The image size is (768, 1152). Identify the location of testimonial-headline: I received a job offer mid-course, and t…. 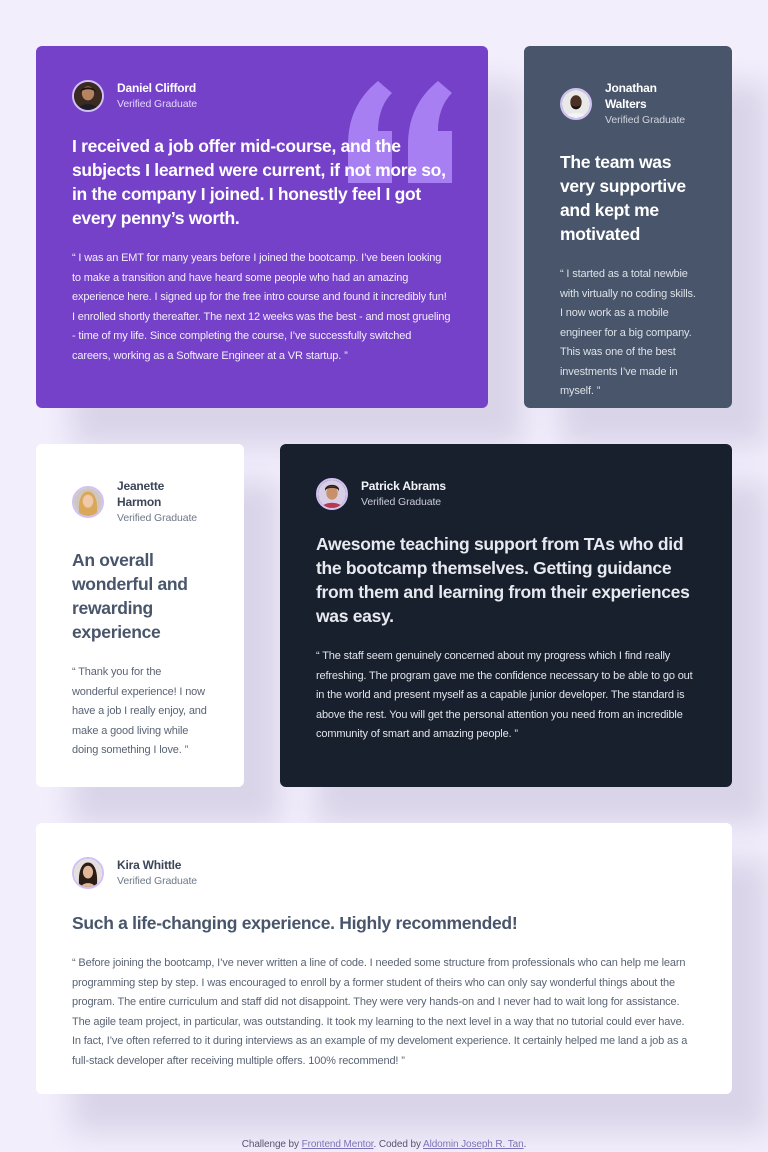
(259, 182).